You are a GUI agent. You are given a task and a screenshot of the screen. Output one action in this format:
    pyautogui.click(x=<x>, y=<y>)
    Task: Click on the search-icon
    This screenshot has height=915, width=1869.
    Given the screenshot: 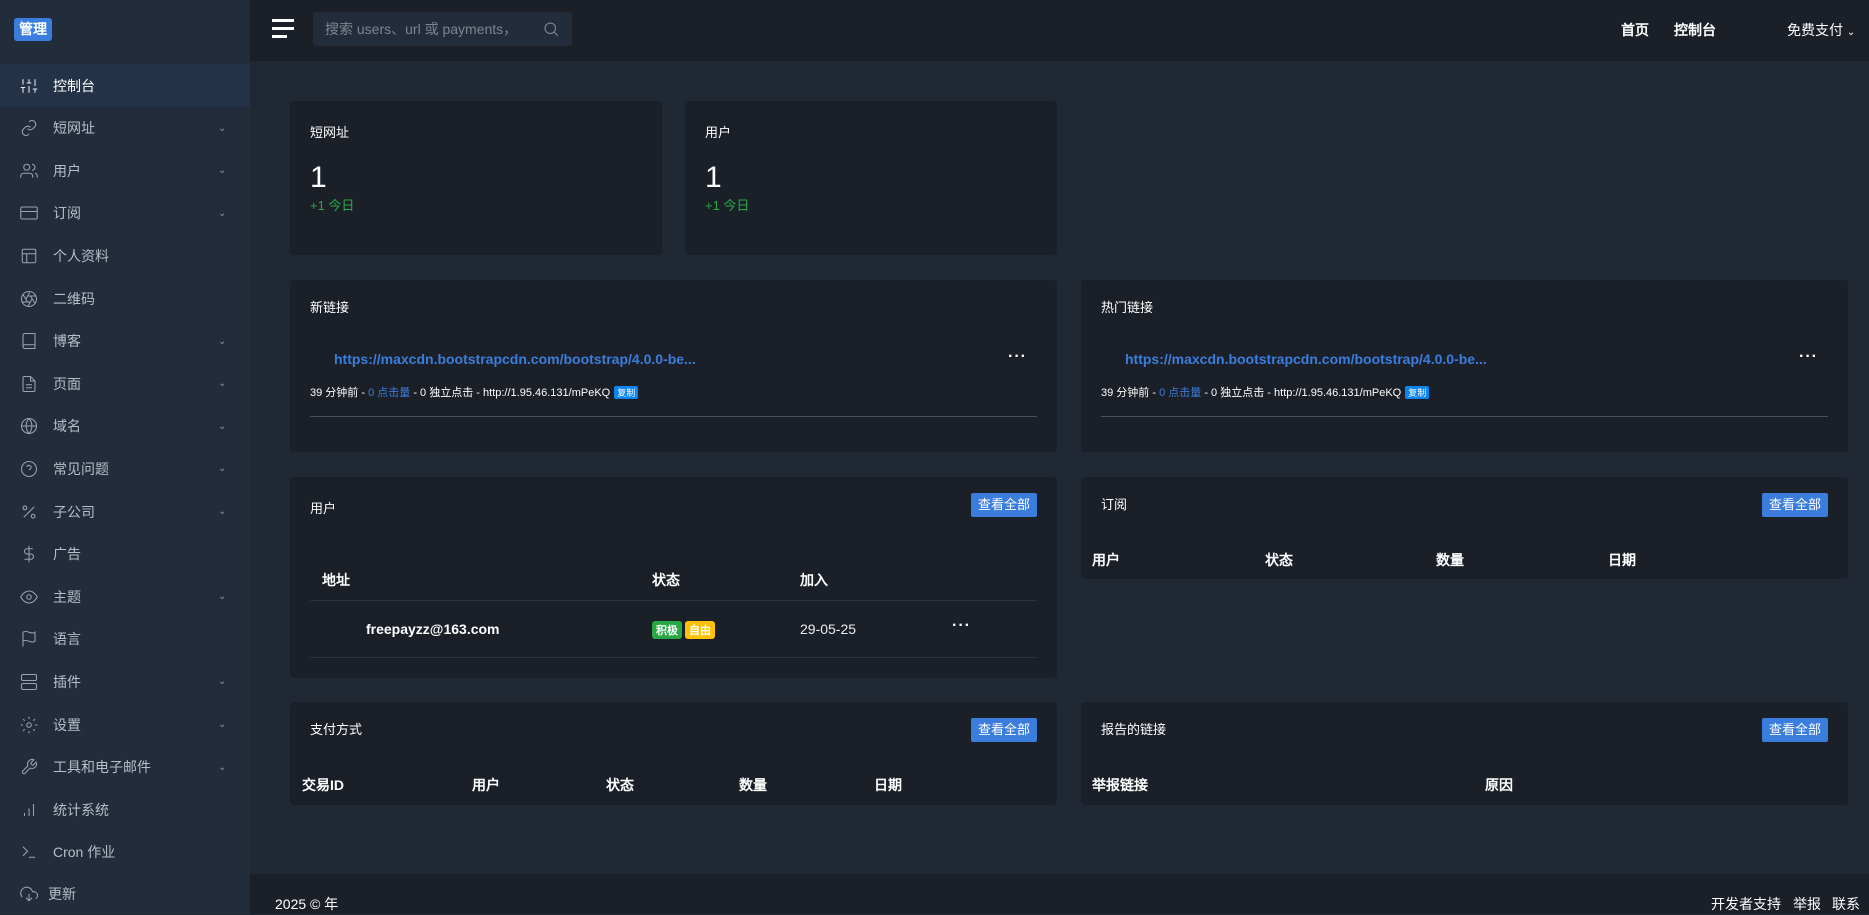 What is the action you would take?
    pyautogui.click(x=551, y=29)
    